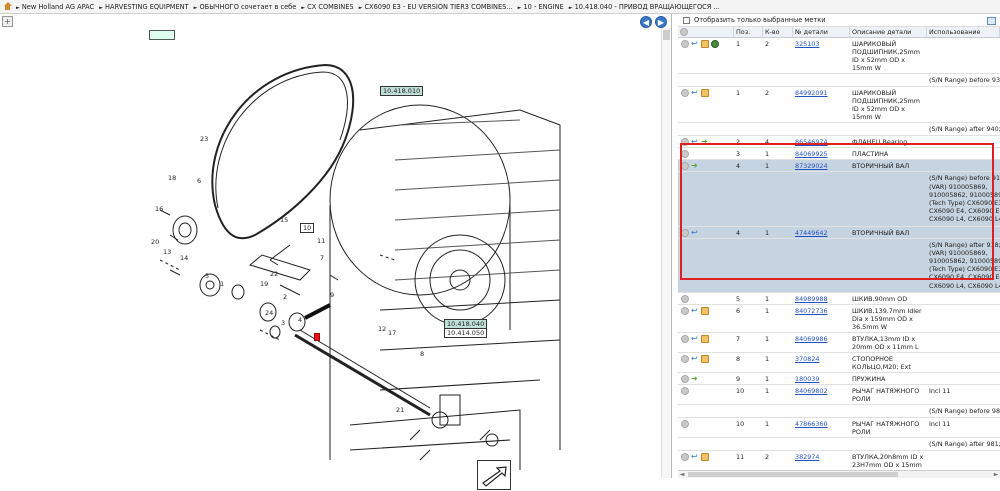  What do you see at coordinates (264, 284) in the screenshot?
I see `part-number-label: 19` at bounding box center [264, 284].